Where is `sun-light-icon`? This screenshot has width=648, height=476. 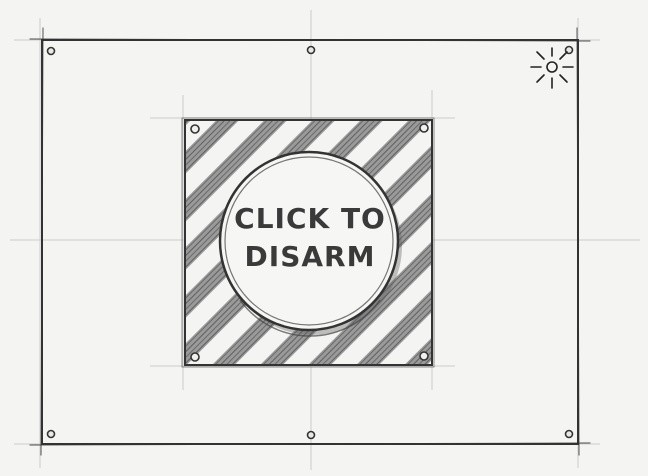
sun-light-icon is located at coordinates (552, 68).